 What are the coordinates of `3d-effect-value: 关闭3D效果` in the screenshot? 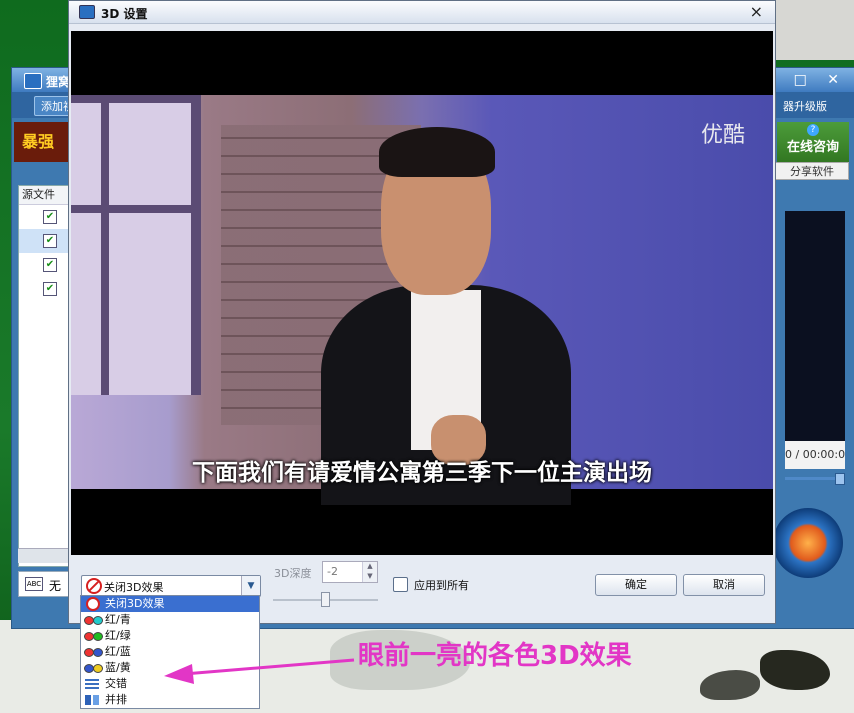 It's located at (134, 587).